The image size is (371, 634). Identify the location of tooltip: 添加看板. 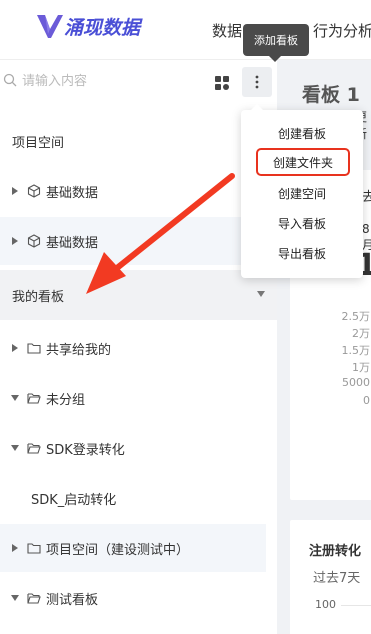
(276, 43).